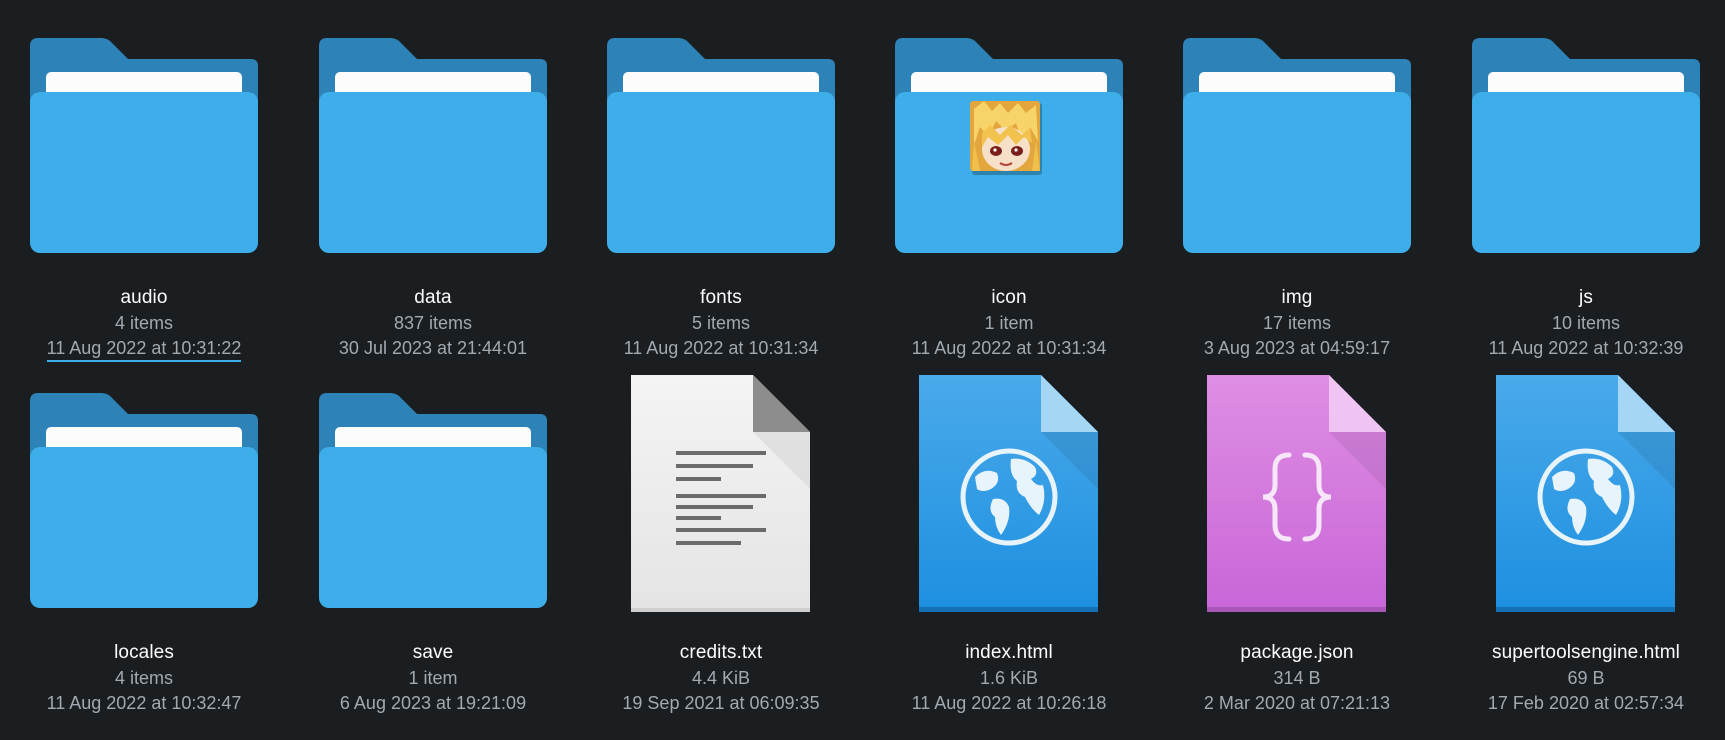 Image resolution: width=1725 pixels, height=740 pixels. Describe the element at coordinates (1297, 678) in the screenshot. I see `file-size: 314 B` at that location.